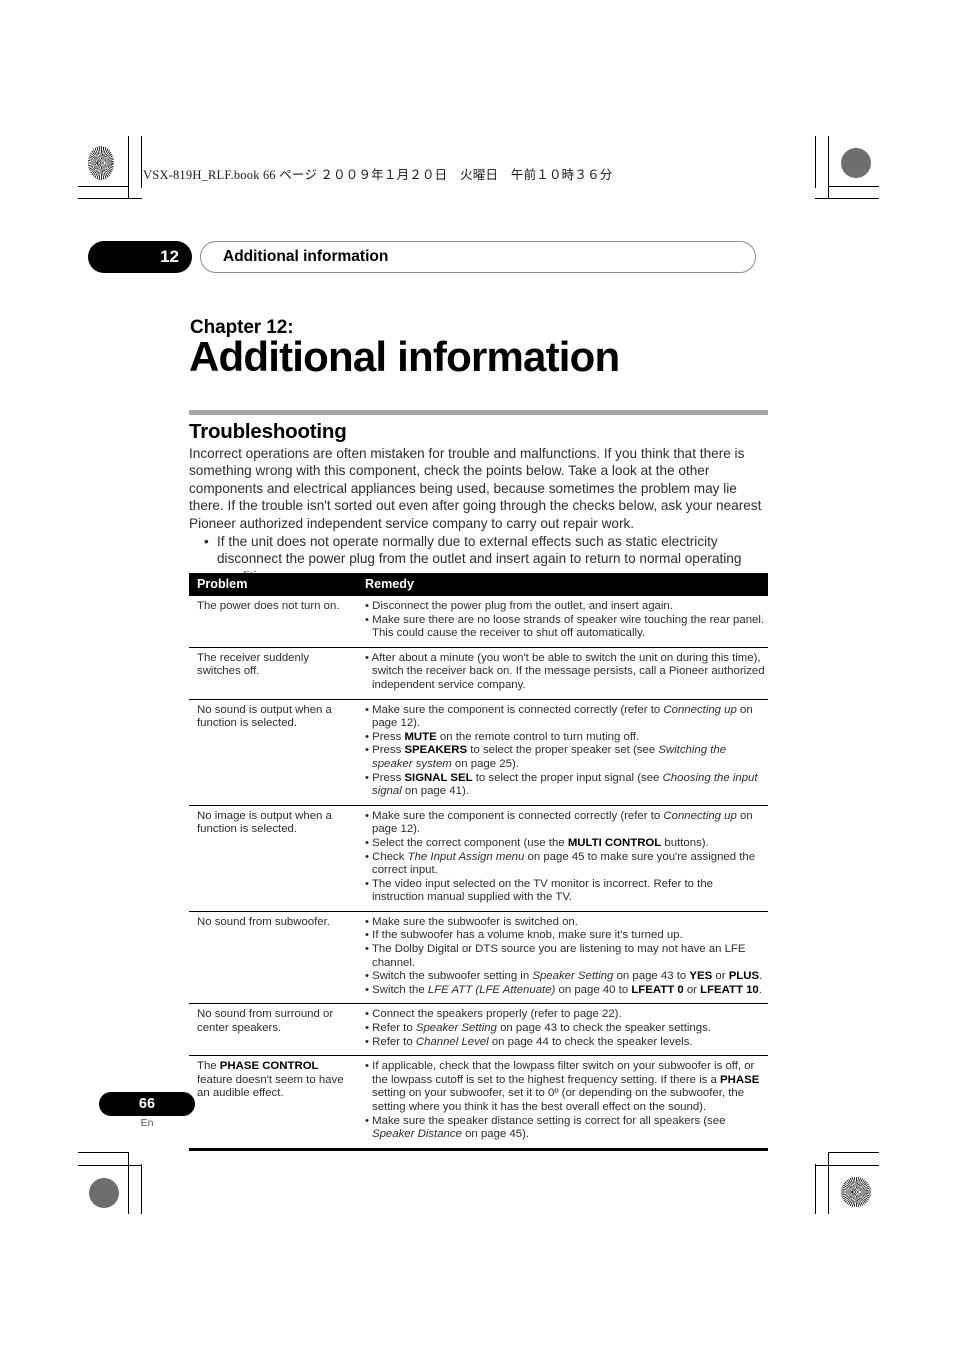 This screenshot has width=954, height=1350. What do you see at coordinates (103, 186) in the screenshot?
I see `crop-line-tl-h1` at bounding box center [103, 186].